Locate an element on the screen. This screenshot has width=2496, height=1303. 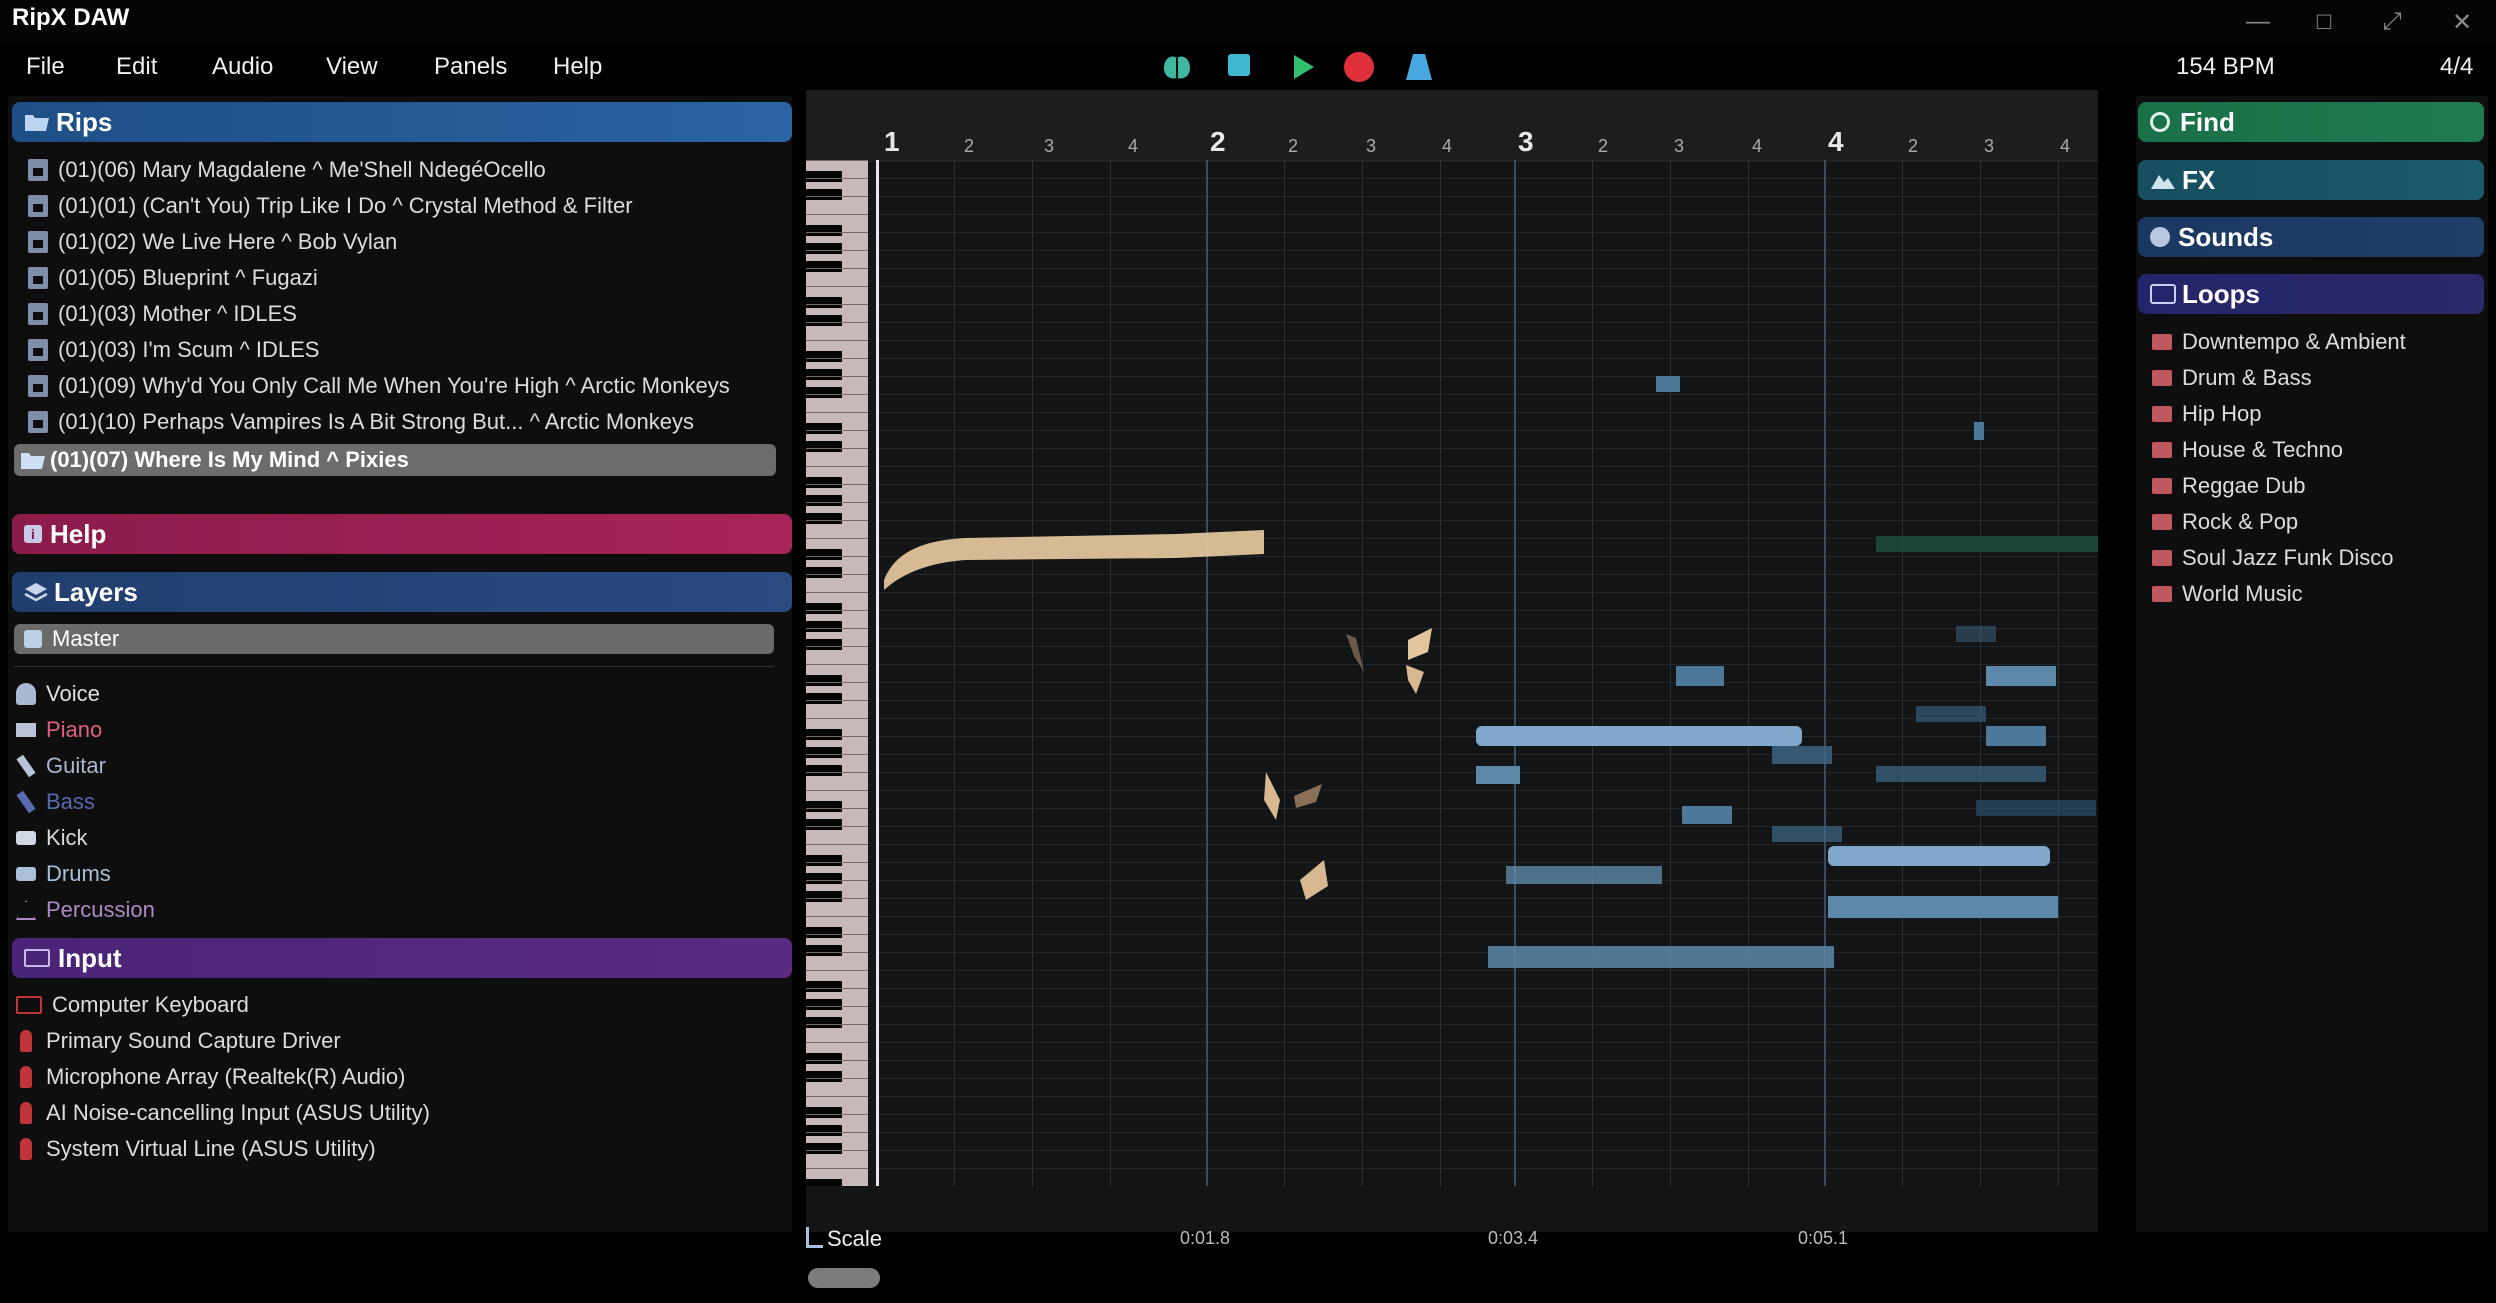
input-item: Microphone Array (Realtek(R) Audio) is located at coordinates (390, 1077).